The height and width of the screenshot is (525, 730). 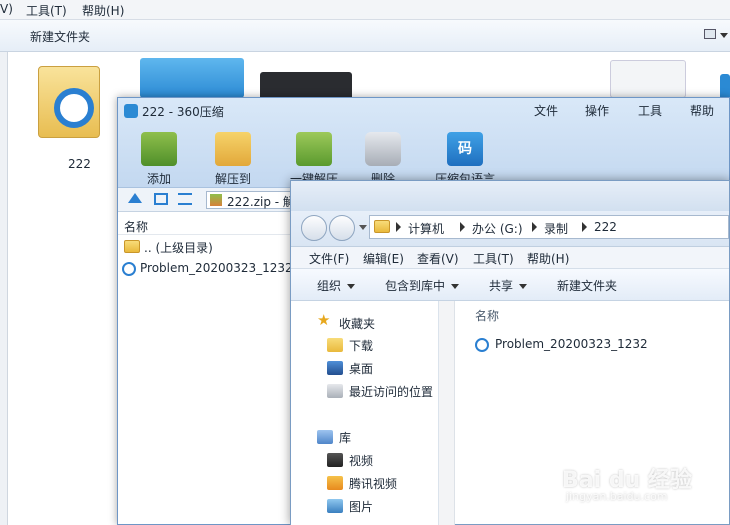 I want to click on extract-to-button: 解压到, so click(x=233, y=159).